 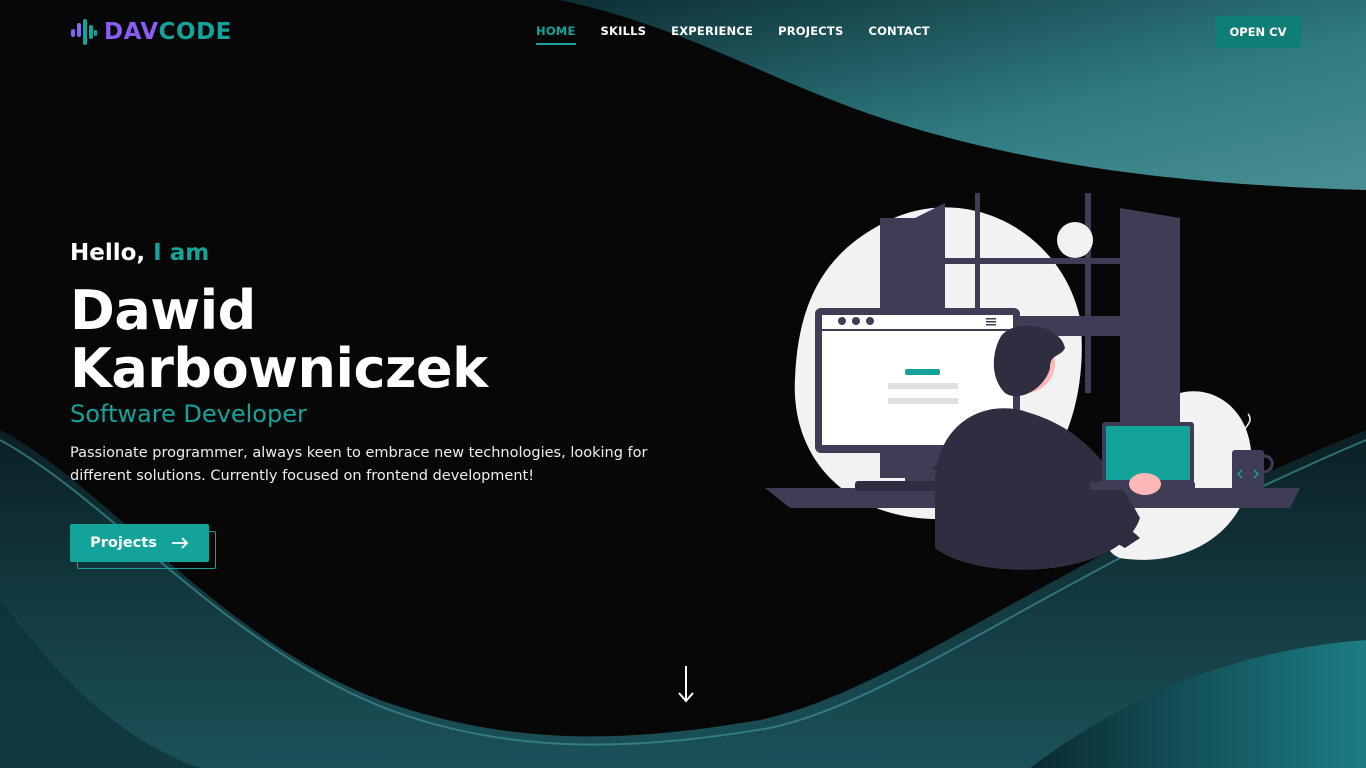 What do you see at coordinates (1258, 32) in the screenshot?
I see `open-cv-button: OPEN CV` at bounding box center [1258, 32].